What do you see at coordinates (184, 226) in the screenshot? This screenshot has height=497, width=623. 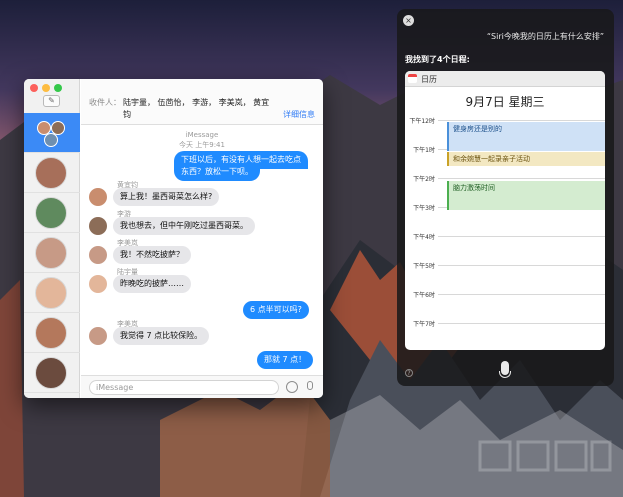 I see `message-bubble-incoming: 我也想去，但中午刚吃过墨西哥菜。` at bounding box center [184, 226].